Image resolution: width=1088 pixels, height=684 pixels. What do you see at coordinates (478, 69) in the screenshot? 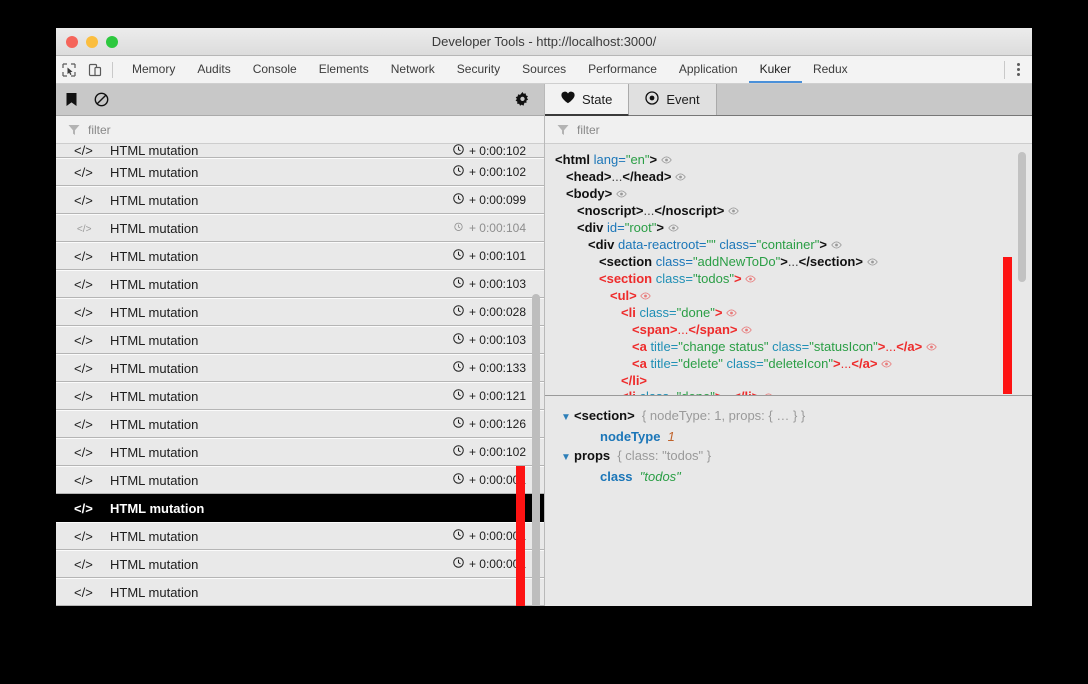
I see `tab-security: Security` at bounding box center [478, 69].